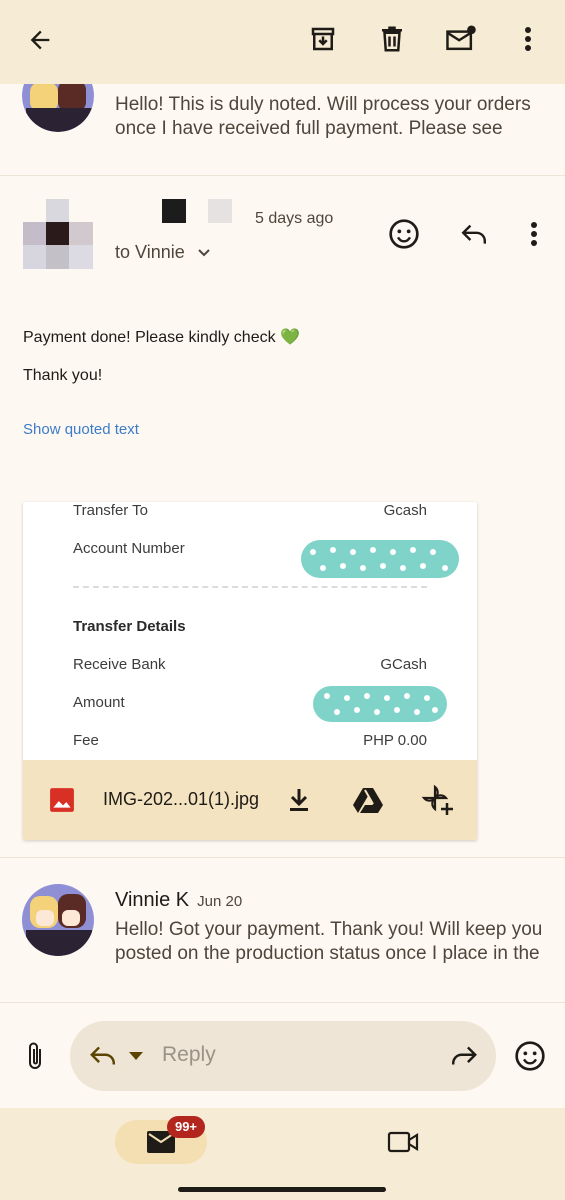 This screenshot has width=565, height=1200. Describe the element at coordinates (63, 375) in the screenshot. I see `message-body-line: Thank you!` at that location.